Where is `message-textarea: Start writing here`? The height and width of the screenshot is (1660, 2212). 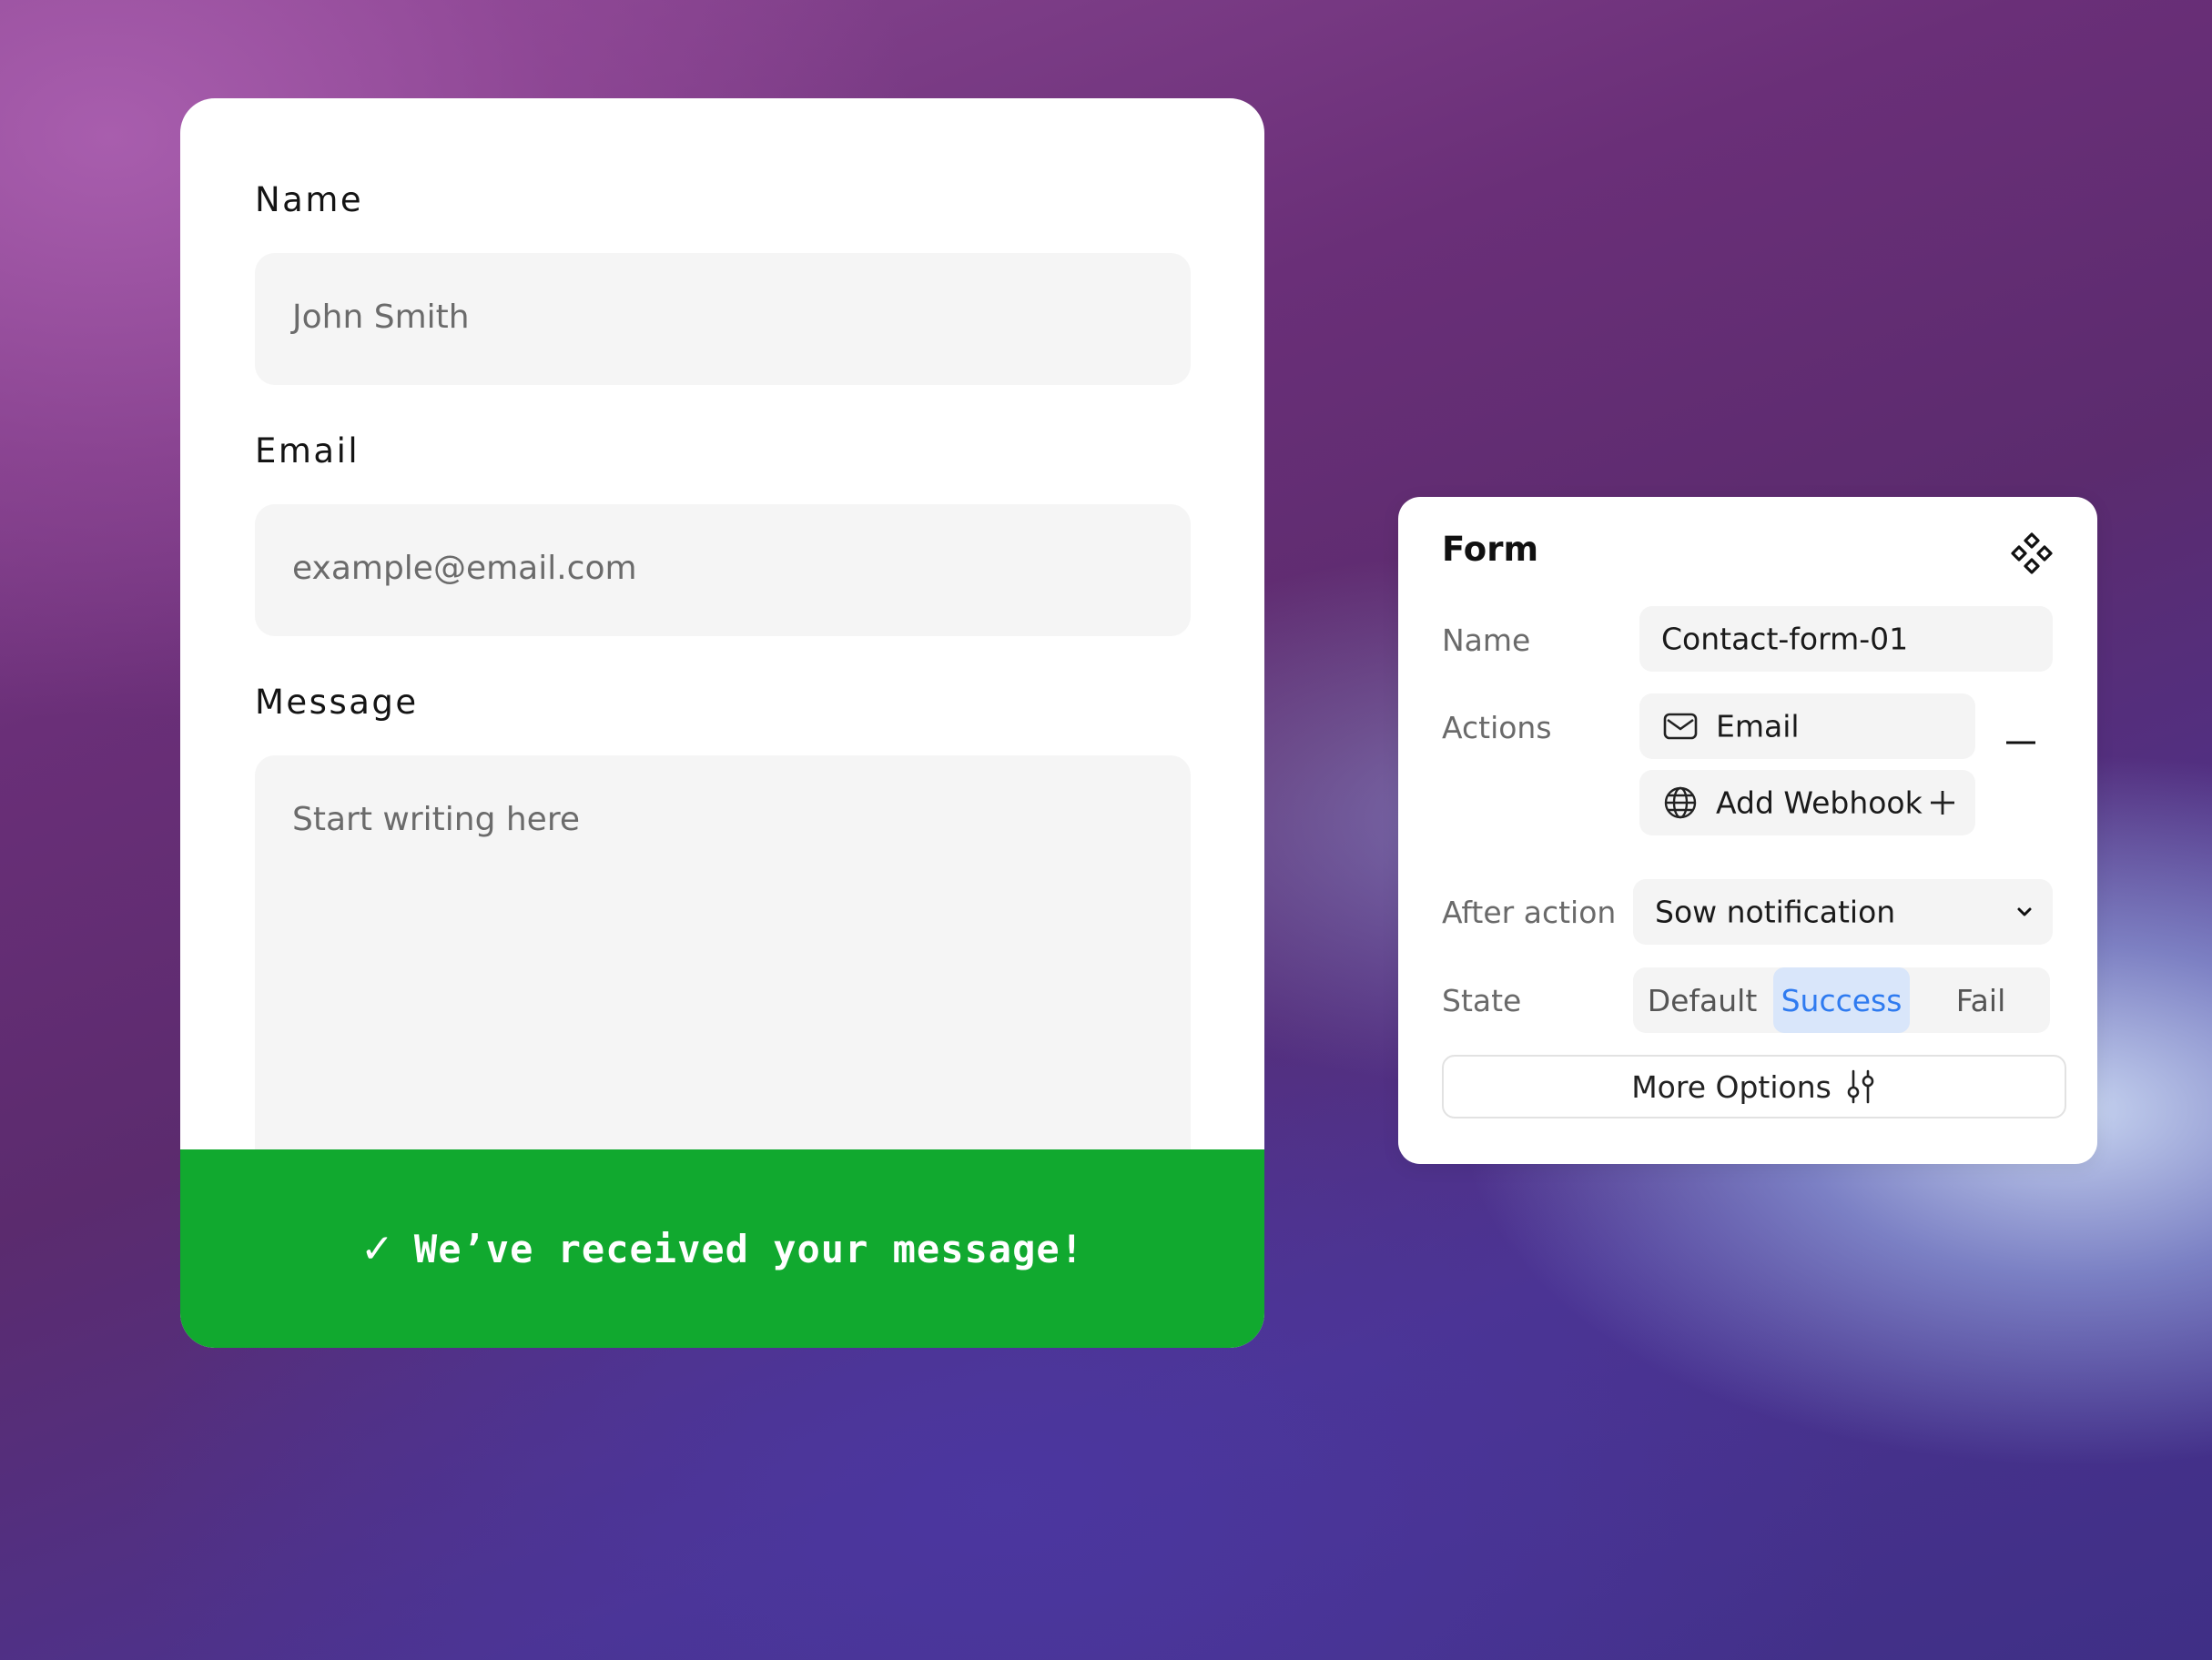 message-textarea: Start writing here is located at coordinates (723, 964).